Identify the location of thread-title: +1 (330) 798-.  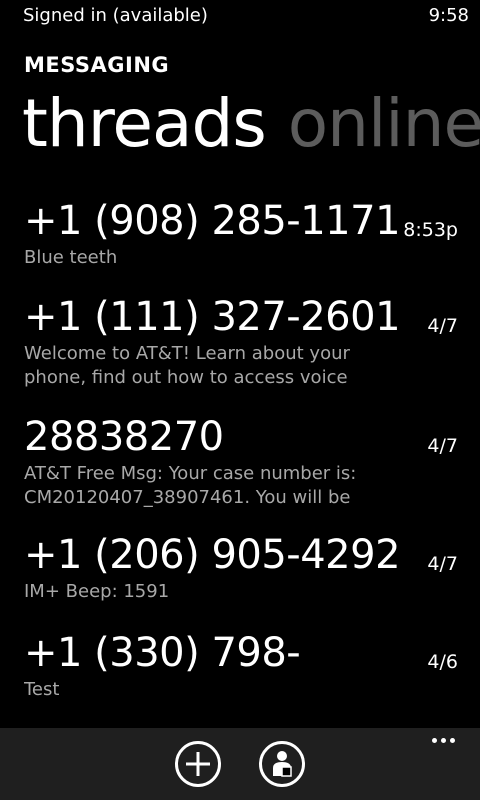
(162, 653).